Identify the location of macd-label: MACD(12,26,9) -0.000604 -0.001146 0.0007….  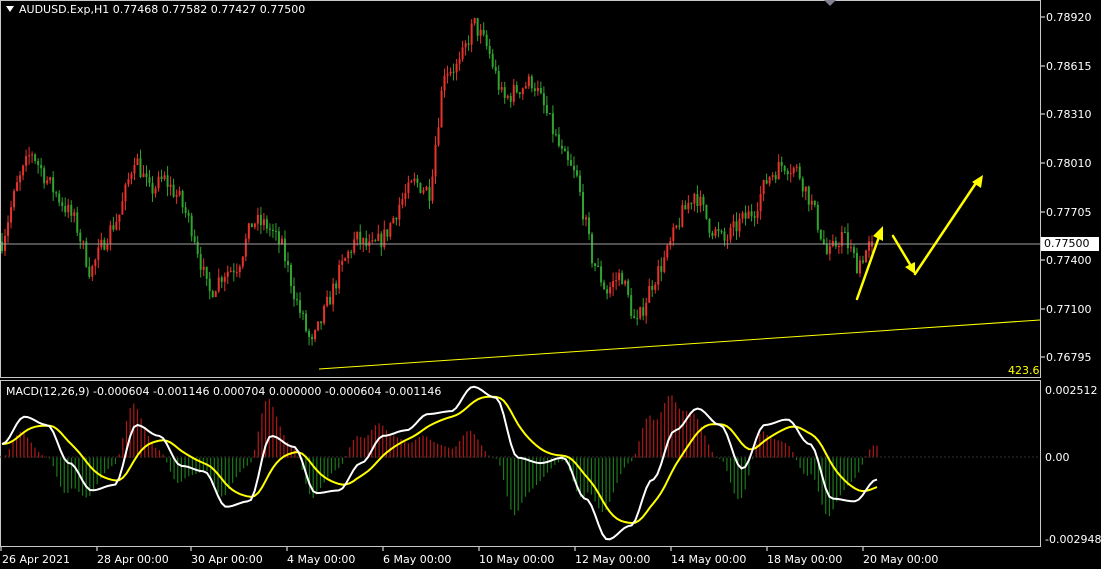
(224, 391).